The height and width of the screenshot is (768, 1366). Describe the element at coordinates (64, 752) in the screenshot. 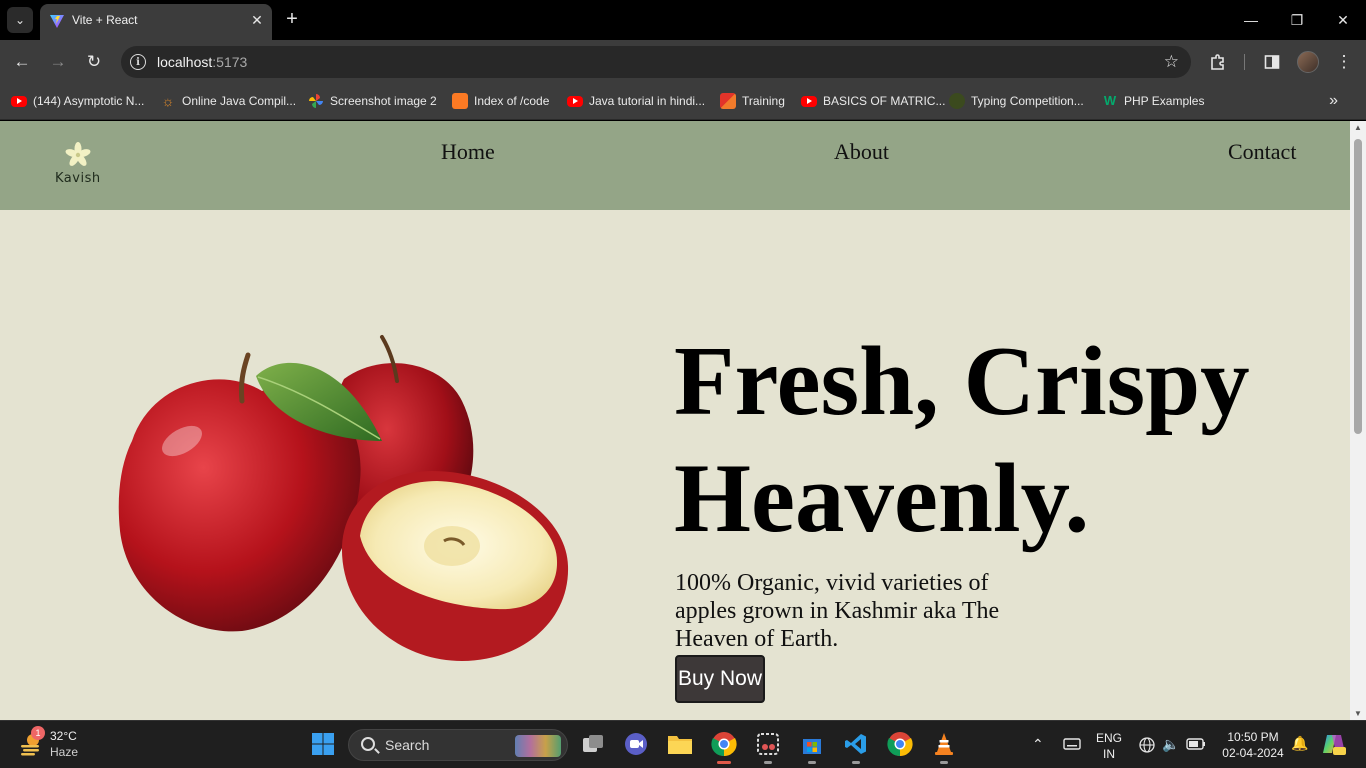

I see `weather-condition: Haze` at that location.